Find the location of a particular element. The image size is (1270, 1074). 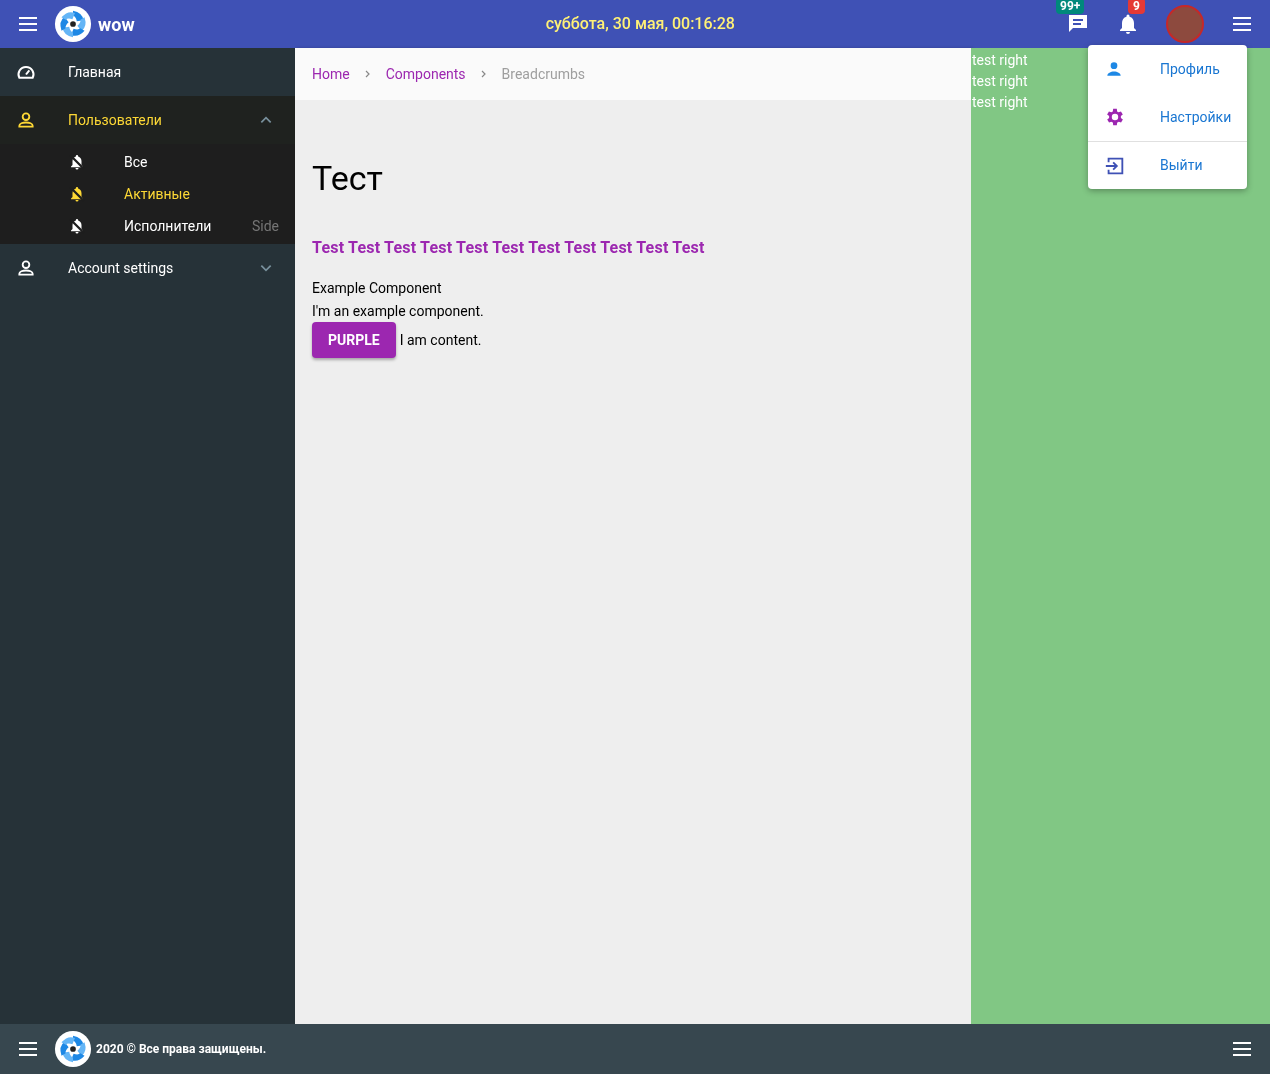

user-menu-label: Выйти is located at coordinates (1181, 165).